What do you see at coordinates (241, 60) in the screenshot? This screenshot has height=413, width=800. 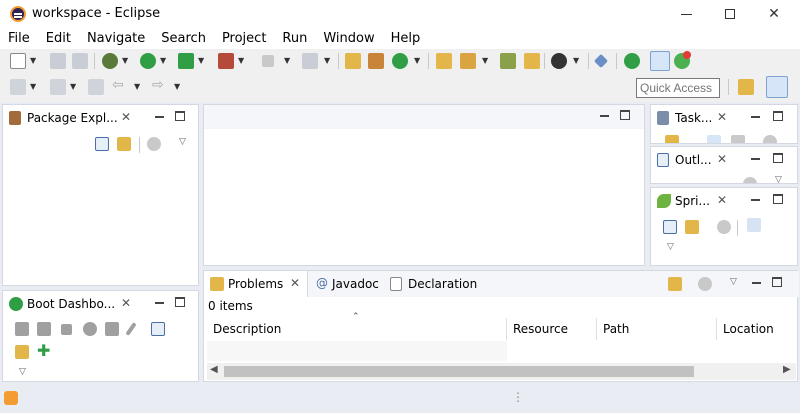 I see `external-tools-dropdown-icon: ▼` at bounding box center [241, 60].